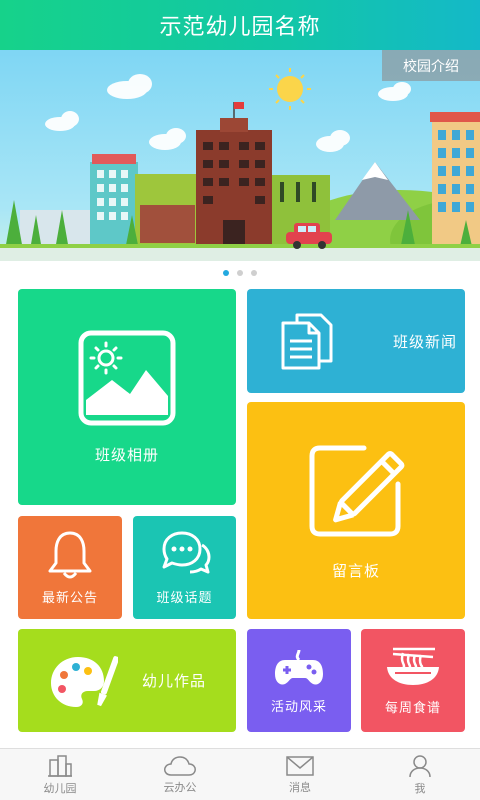 The height and width of the screenshot is (800, 480). I want to click on class-topics-tile: 班级话题, so click(184, 567).